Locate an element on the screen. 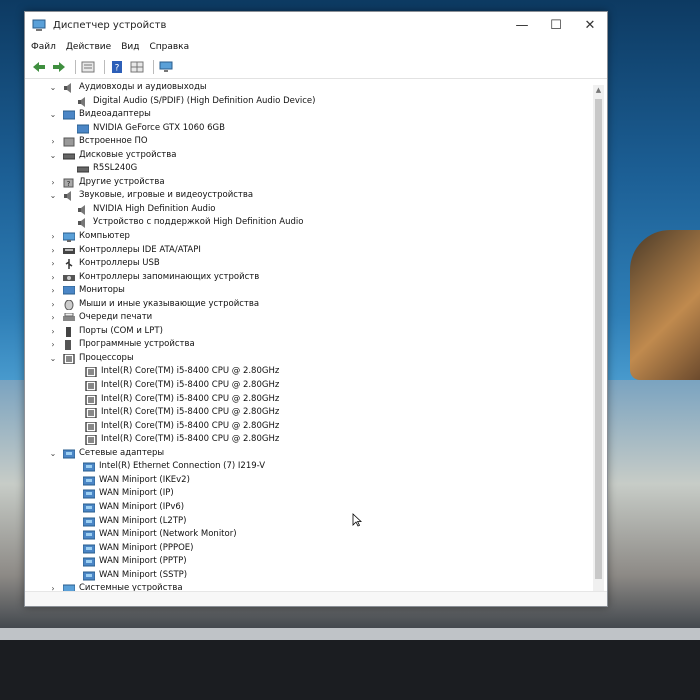 Image resolution: width=700 pixels, height=700 pixels. tree-item: WAN Miniport (IKEv2) is located at coordinates (310, 481).